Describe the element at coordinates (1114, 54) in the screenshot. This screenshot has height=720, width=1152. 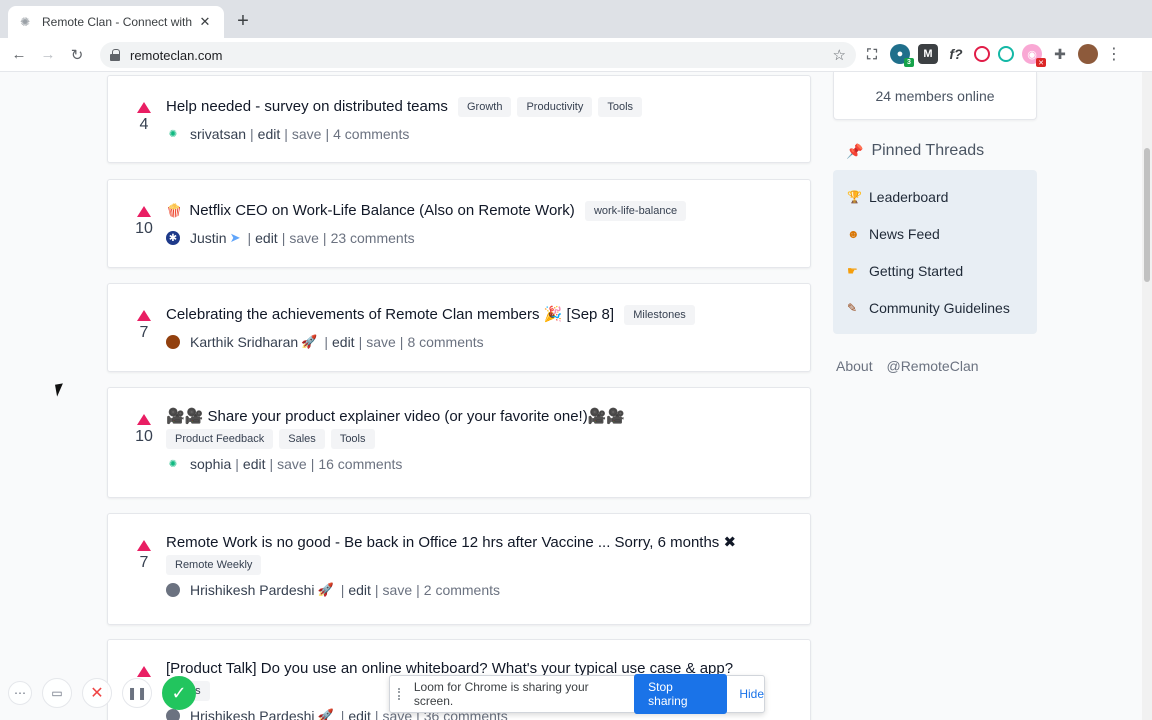
I see `browser-menu-icon: ⋮` at that location.